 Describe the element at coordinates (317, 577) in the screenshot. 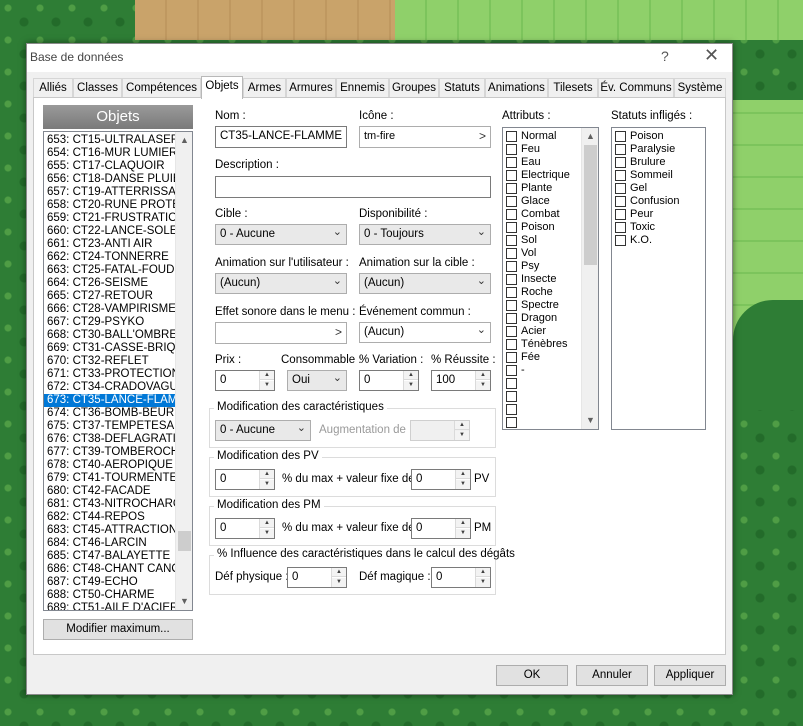

I see `def-phys-spinner: 0 ▲ ▼` at that location.